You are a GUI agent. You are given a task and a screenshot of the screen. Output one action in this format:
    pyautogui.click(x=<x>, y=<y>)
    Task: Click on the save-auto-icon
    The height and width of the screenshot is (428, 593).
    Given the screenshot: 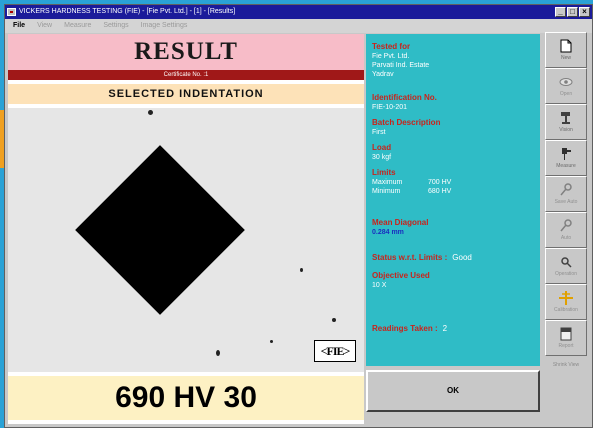 What is the action you would take?
    pyautogui.click(x=566, y=190)
    